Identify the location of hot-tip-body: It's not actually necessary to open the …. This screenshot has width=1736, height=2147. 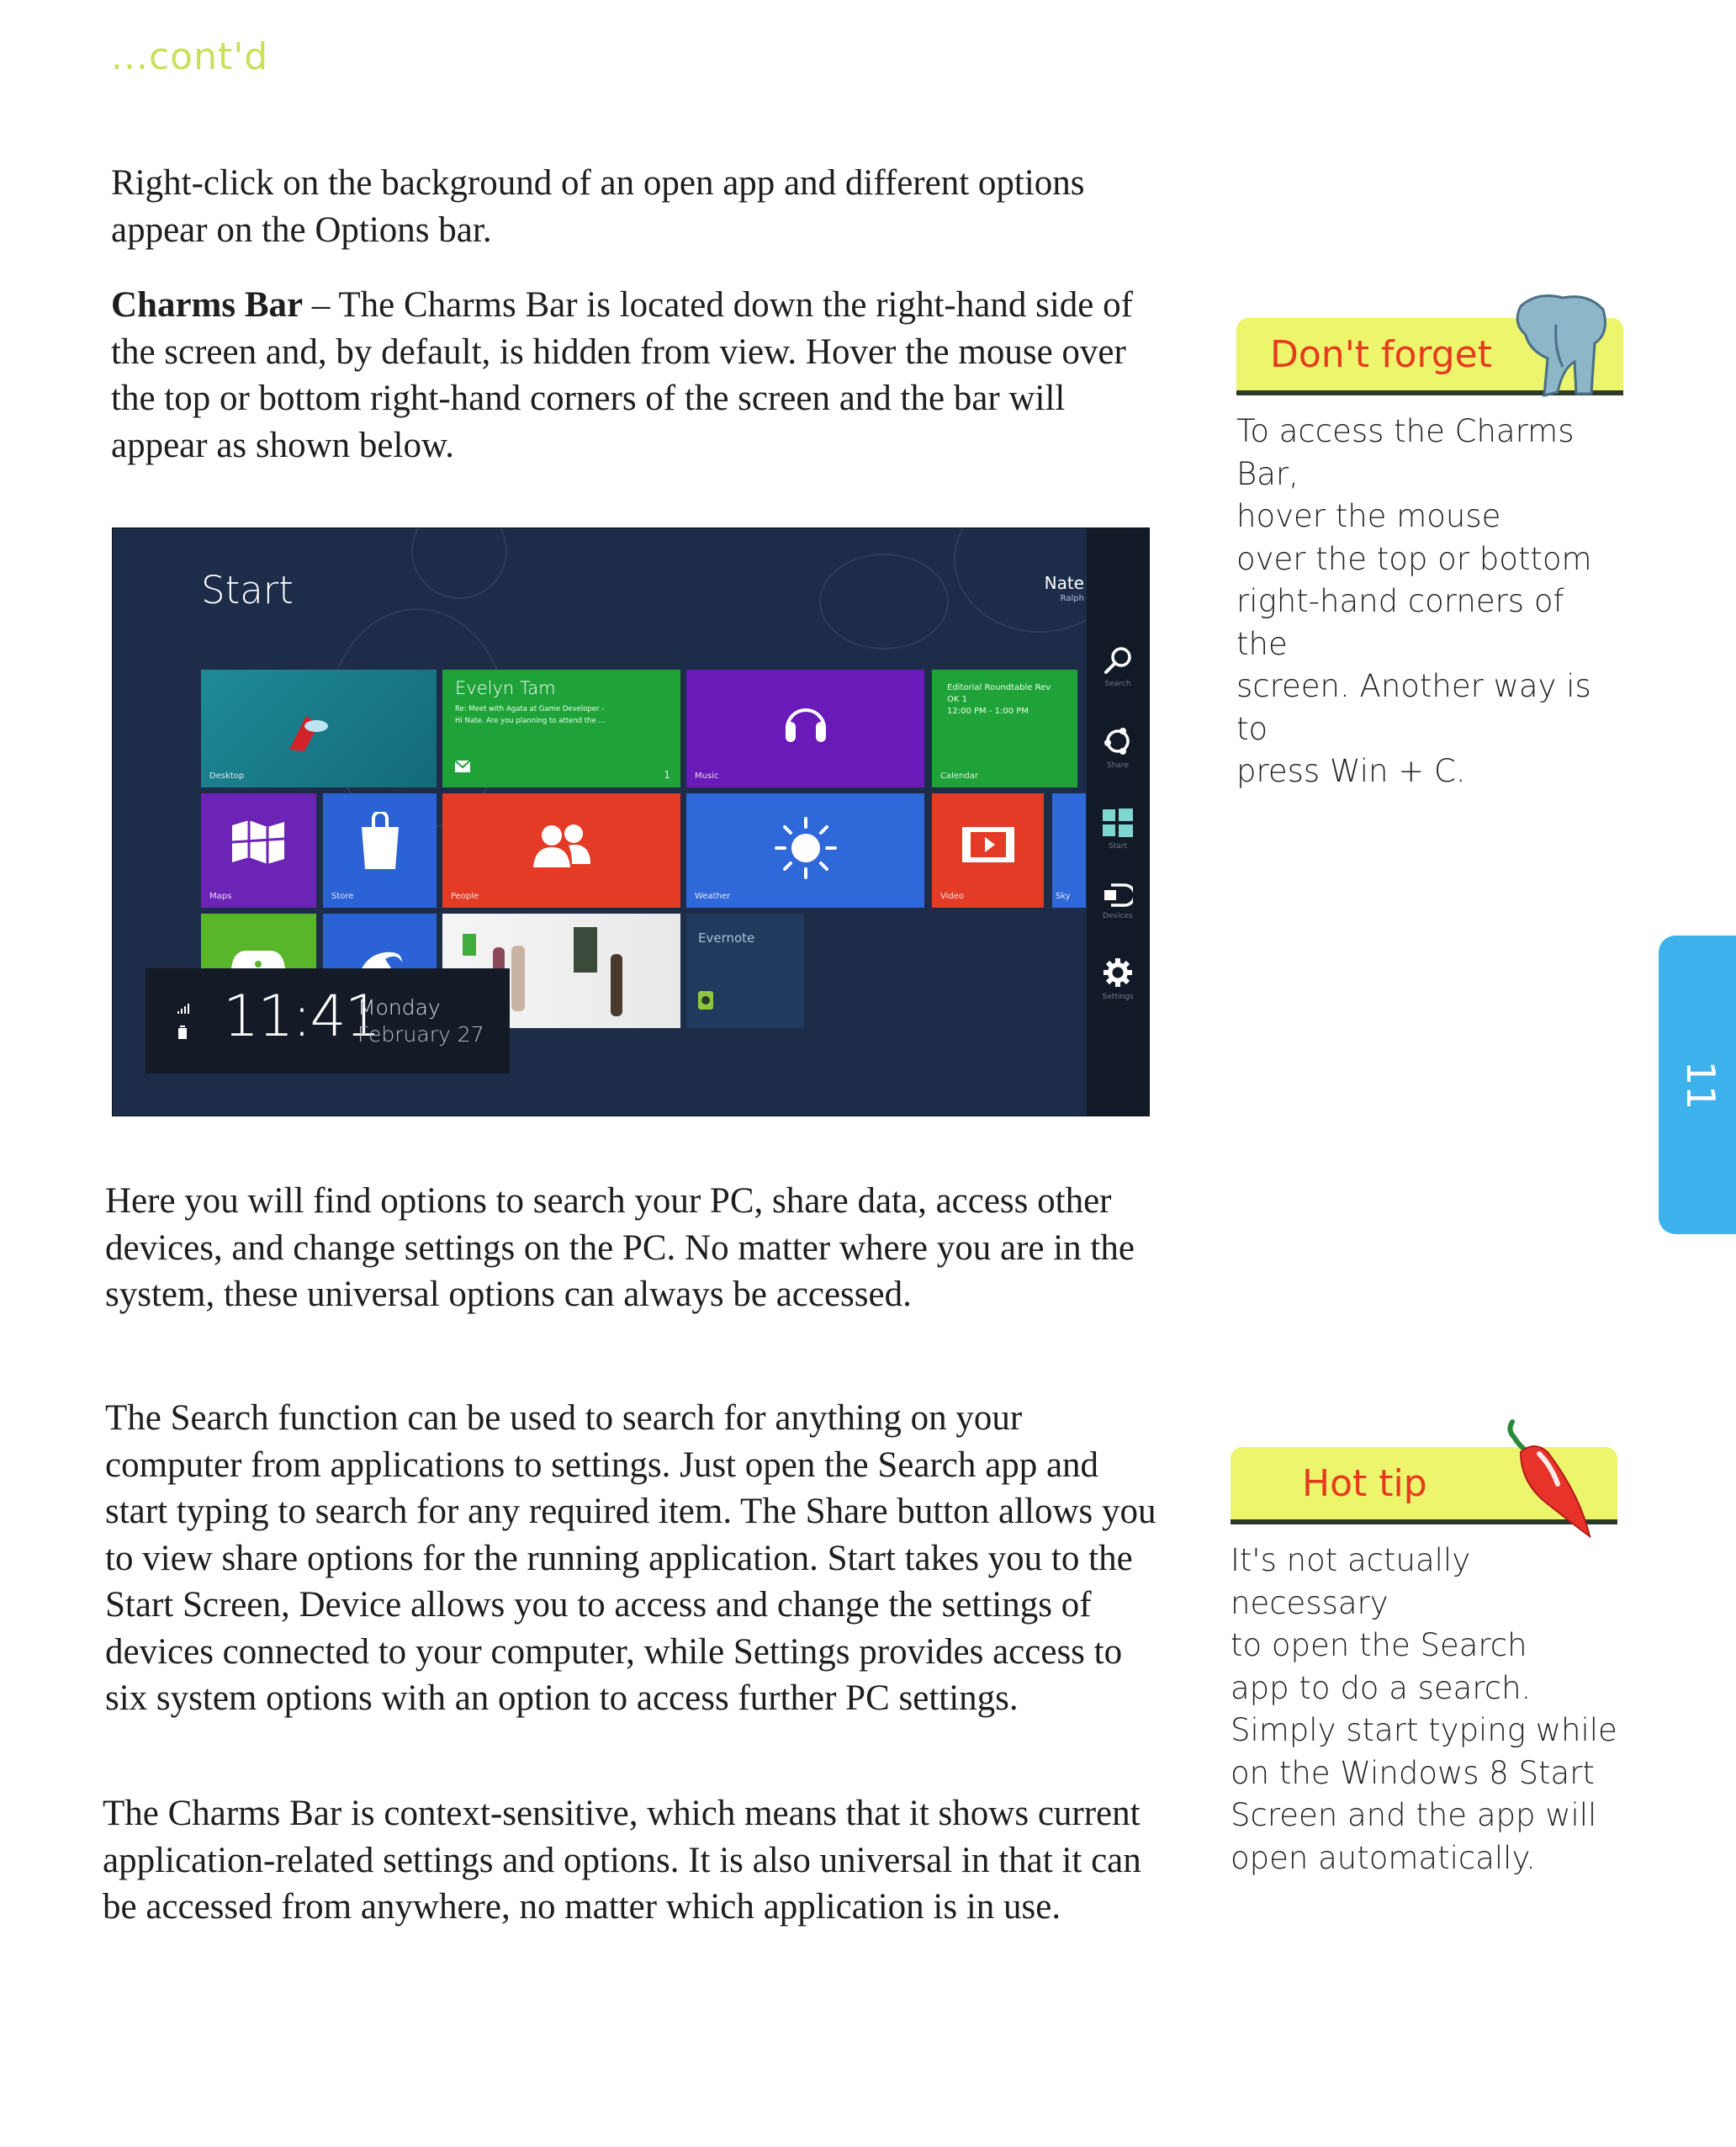
(1424, 1709).